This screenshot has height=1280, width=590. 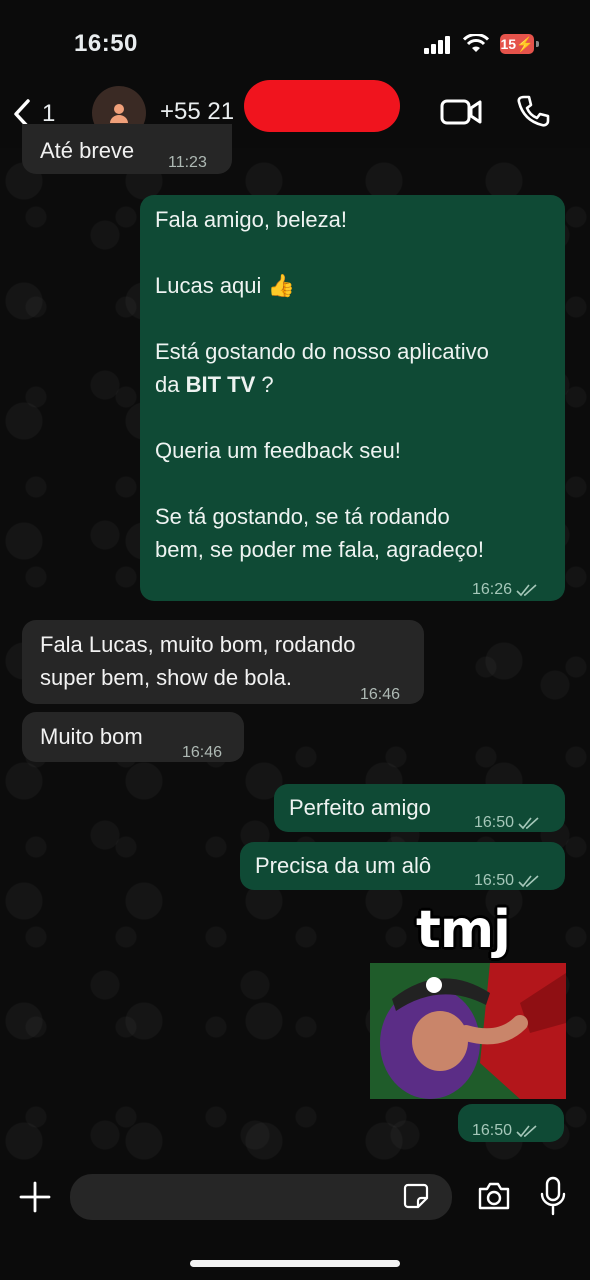 What do you see at coordinates (106, 43) in the screenshot?
I see `status-time: 16:50` at bounding box center [106, 43].